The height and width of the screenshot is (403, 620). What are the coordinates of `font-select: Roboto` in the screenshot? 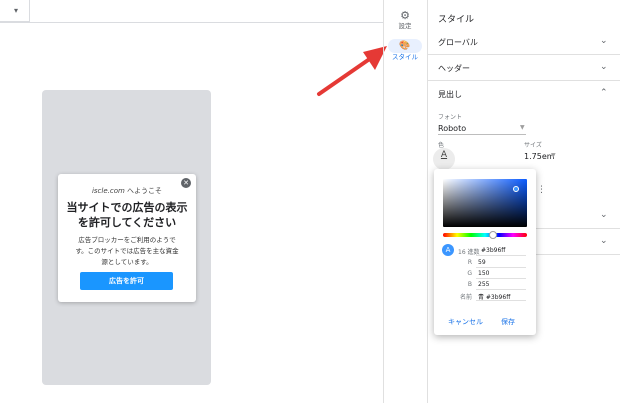 It's located at (452, 128).